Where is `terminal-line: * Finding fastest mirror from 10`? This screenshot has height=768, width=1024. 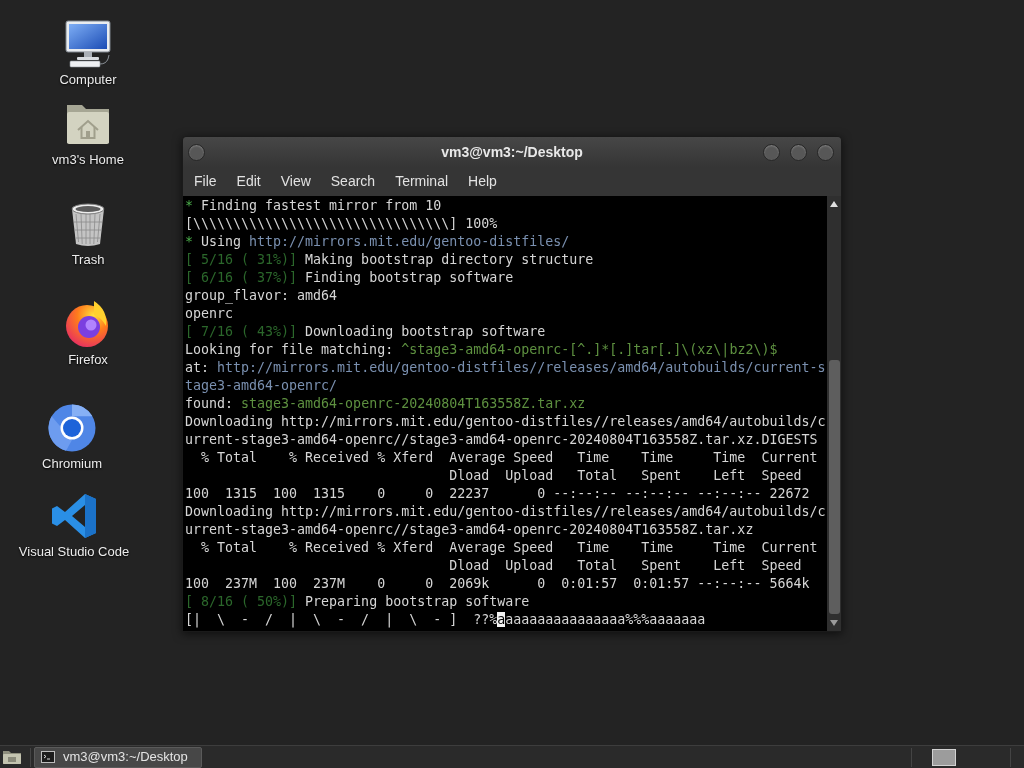
terminal-line: * Finding fastest mirror from 10 is located at coordinates (313, 206).